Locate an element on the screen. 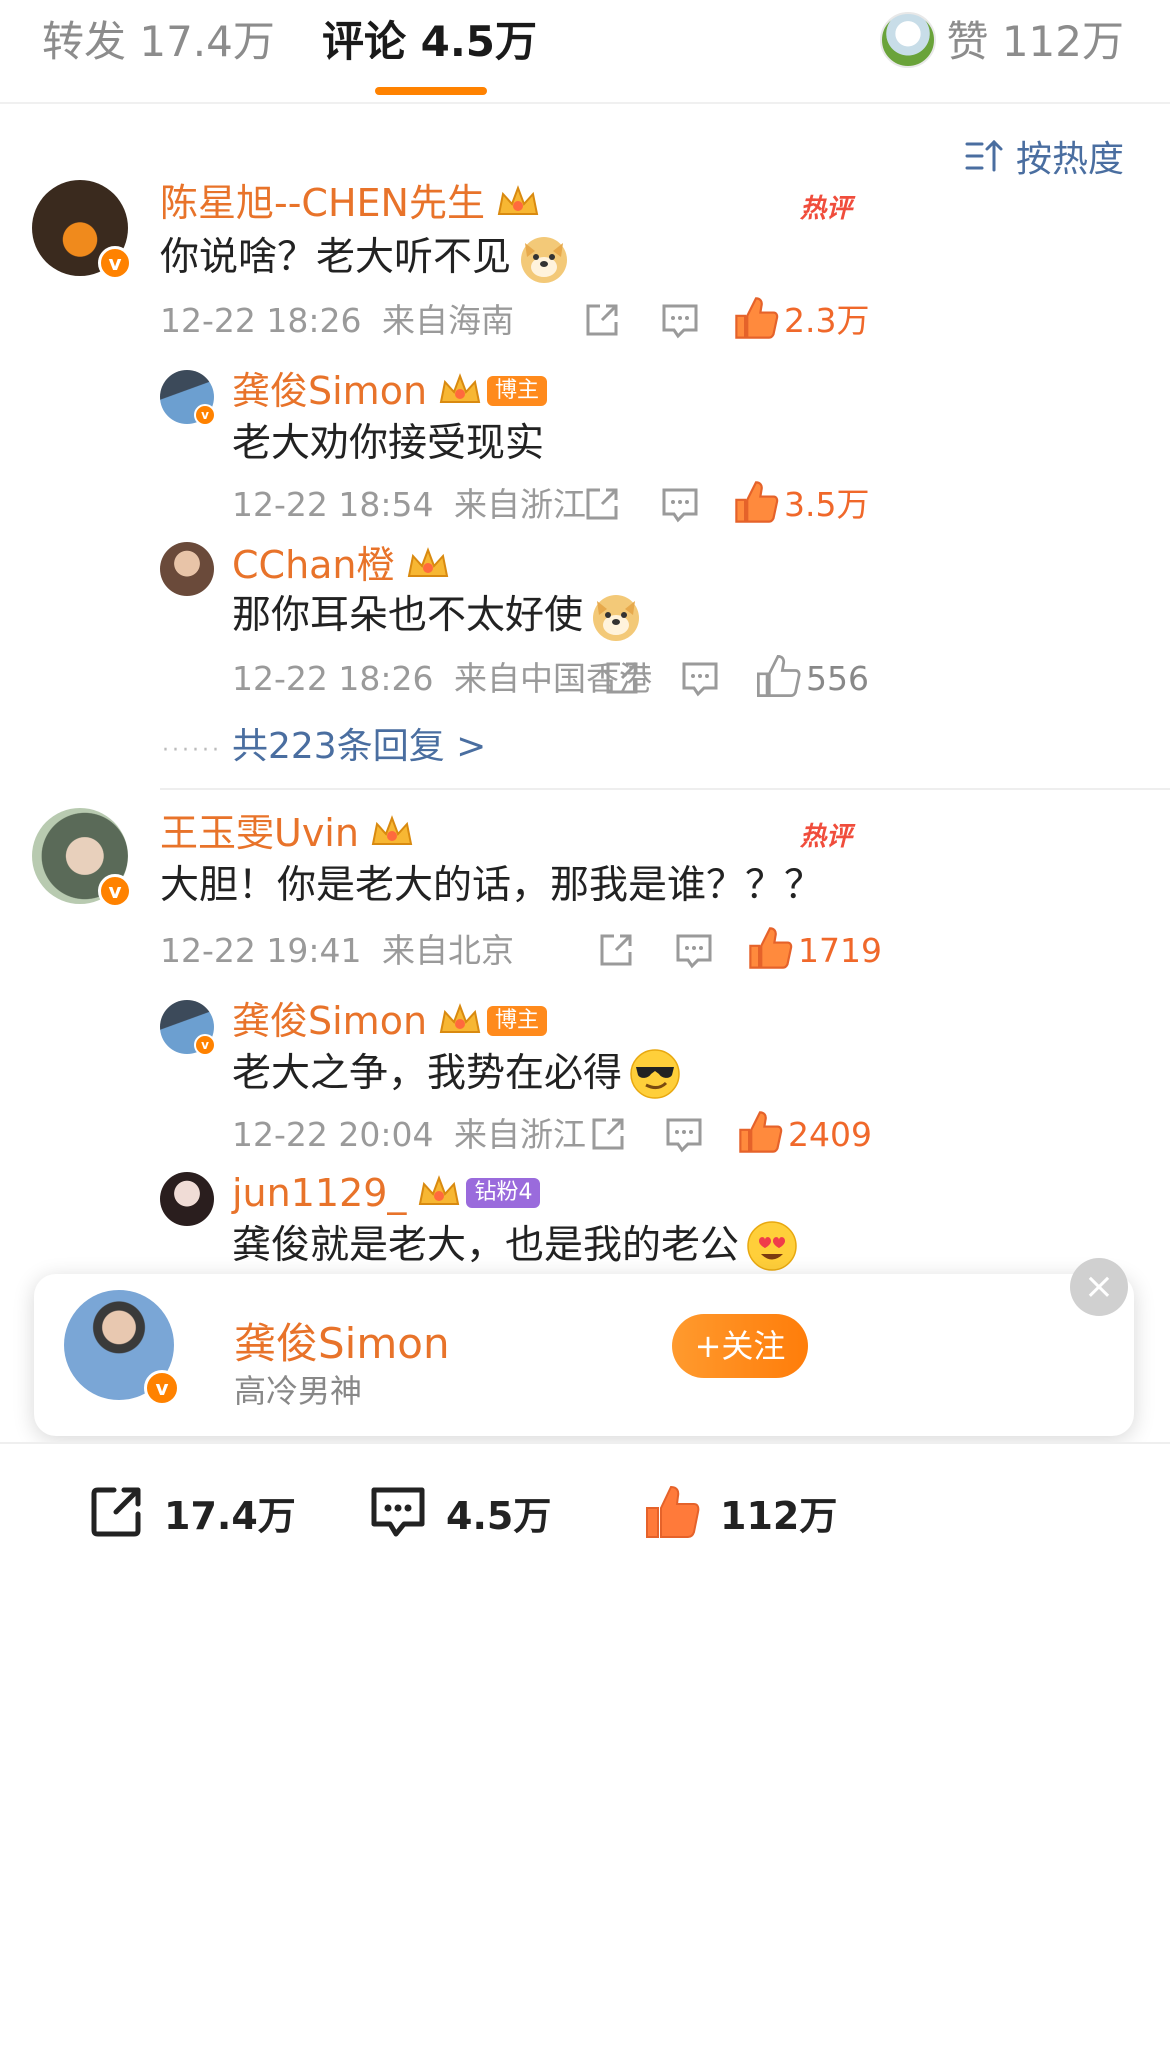 The height and width of the screenshot is (2068, 1170). bottom-comment-button: 4.5万 is located at coordinates (459, 1512).